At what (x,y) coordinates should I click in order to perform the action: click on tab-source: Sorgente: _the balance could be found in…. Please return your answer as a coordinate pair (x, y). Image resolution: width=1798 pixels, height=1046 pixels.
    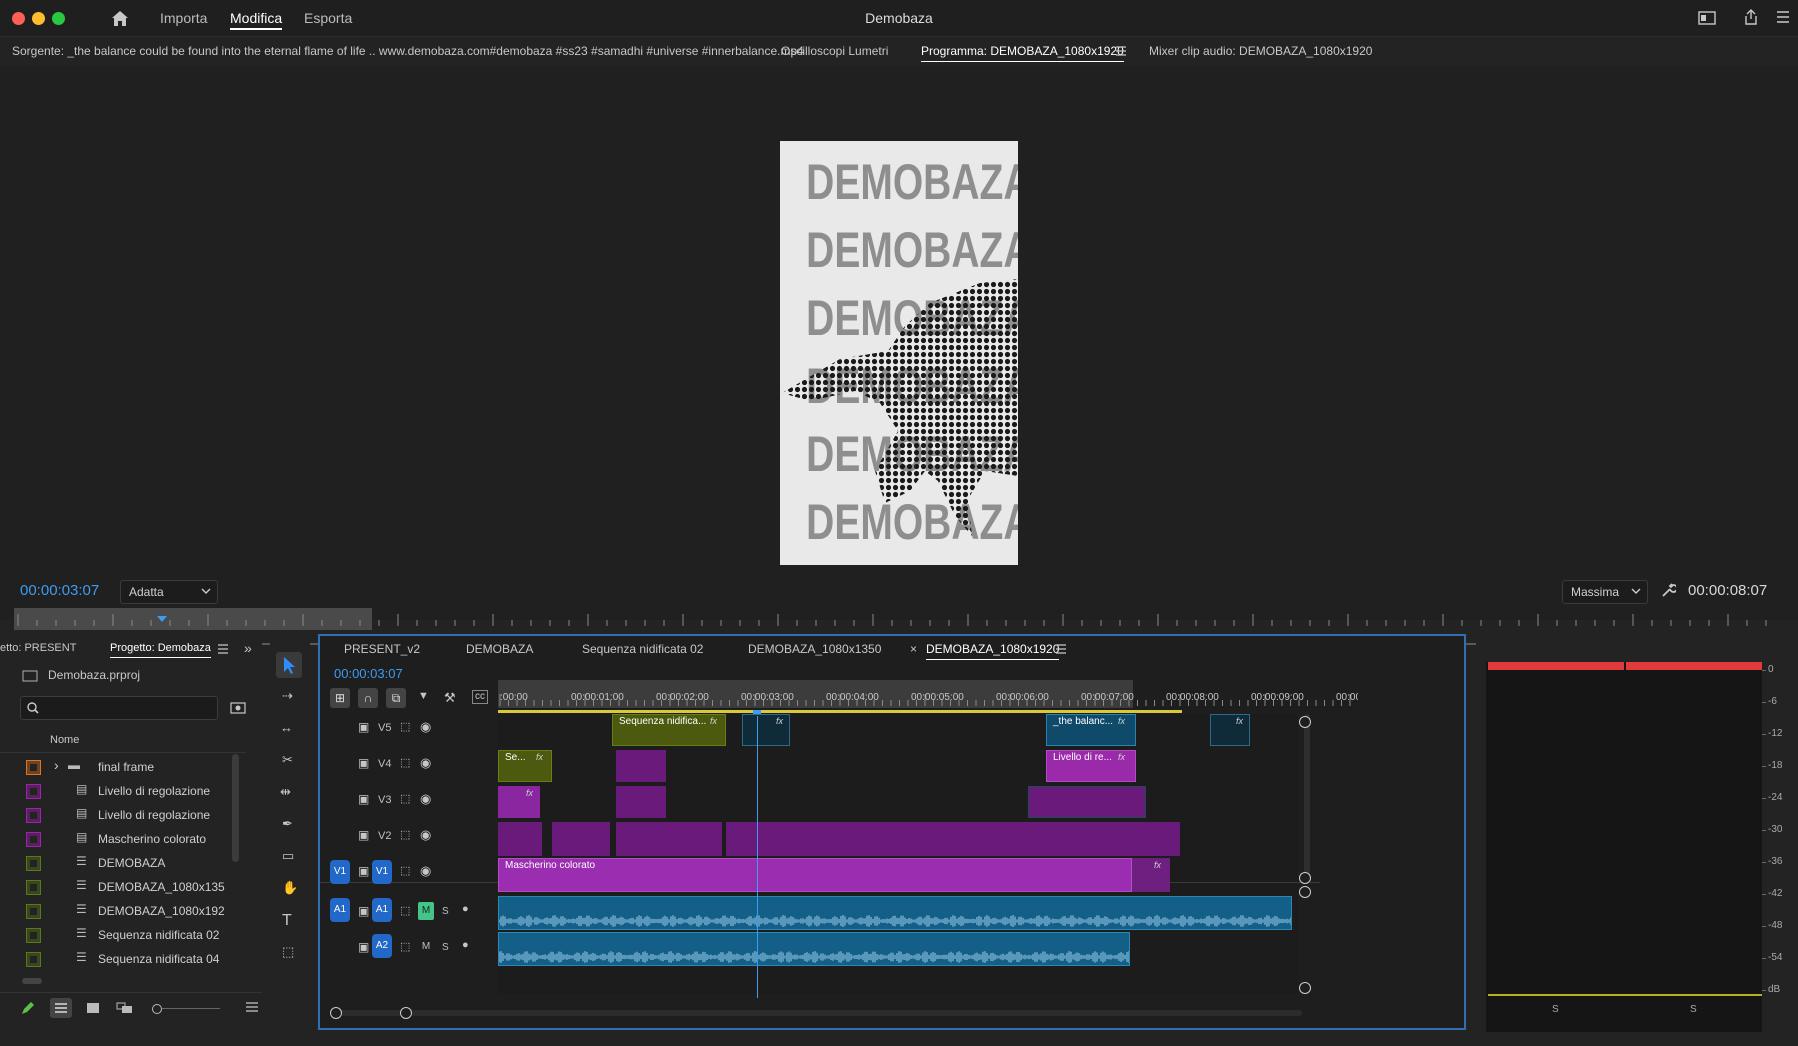
    Looking at the image, I should click on (408, 51).